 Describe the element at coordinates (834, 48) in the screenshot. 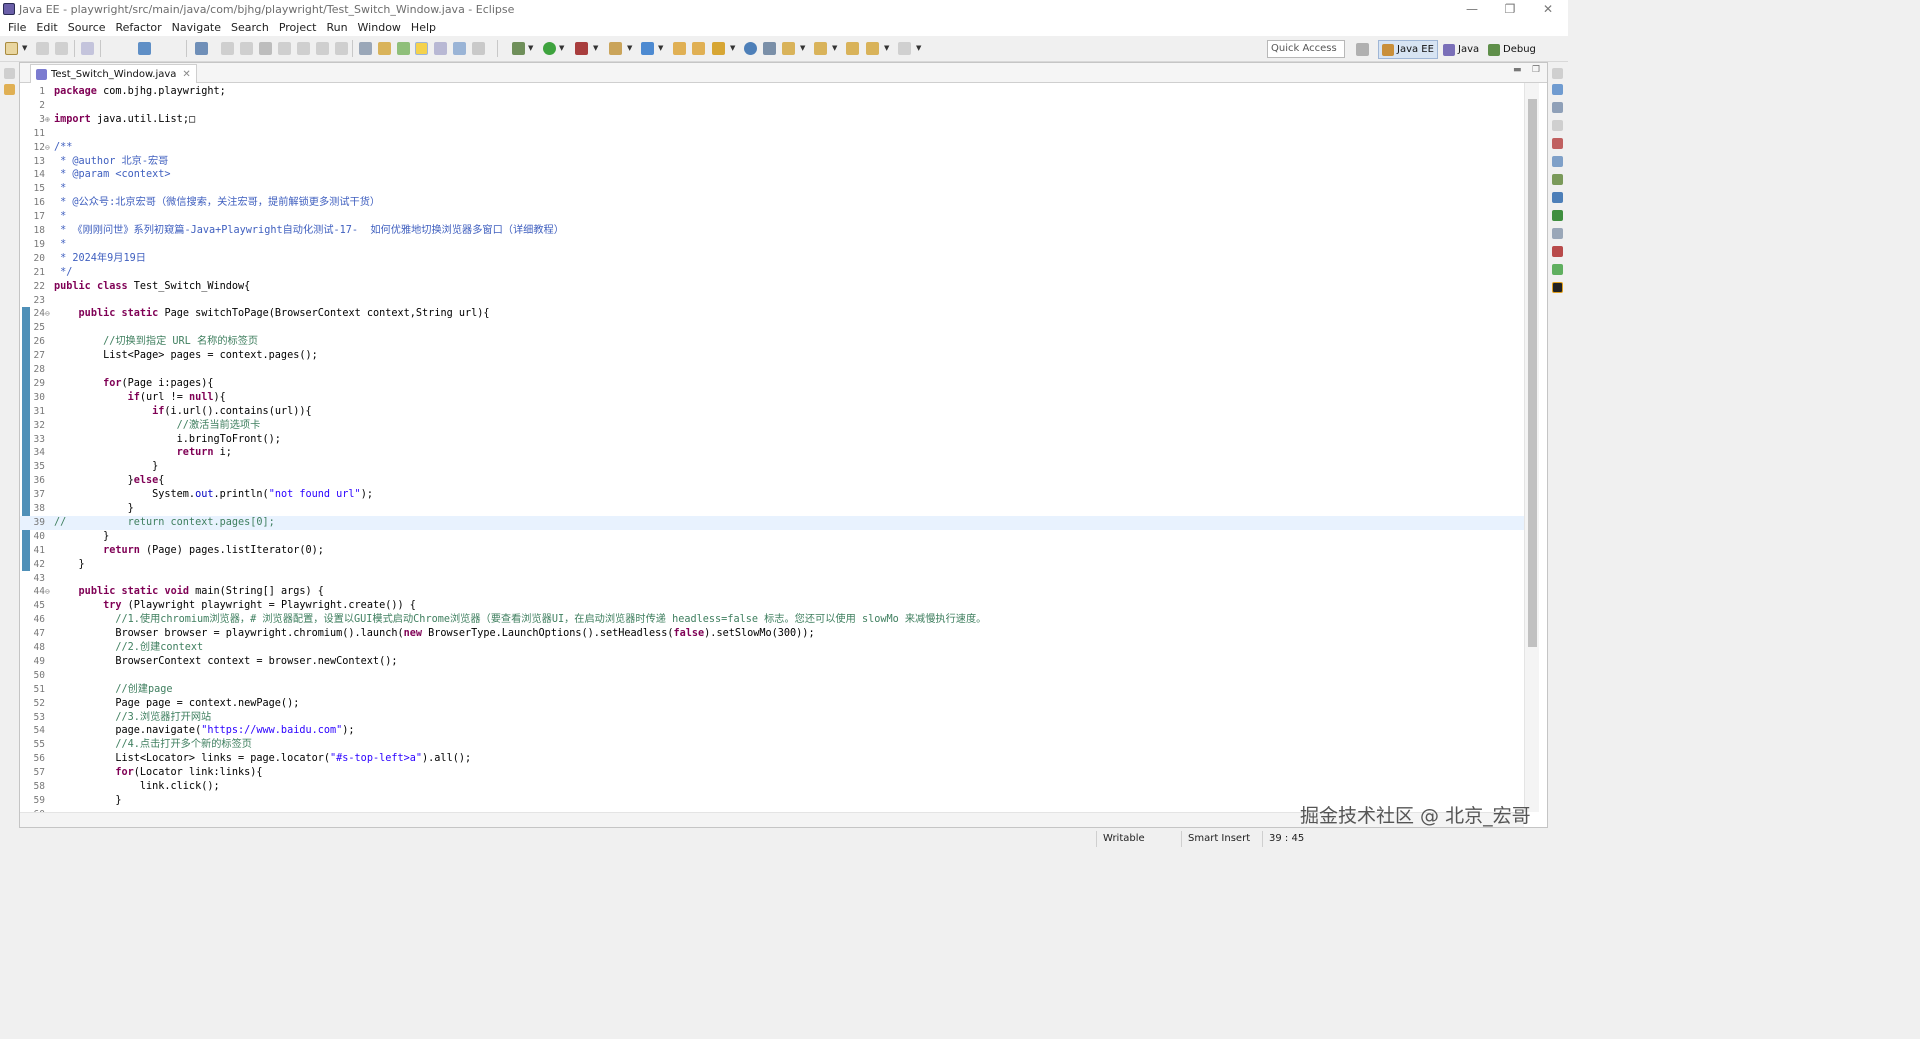

I see `previous-annotation-dropdown-icon: ▼` at that location.